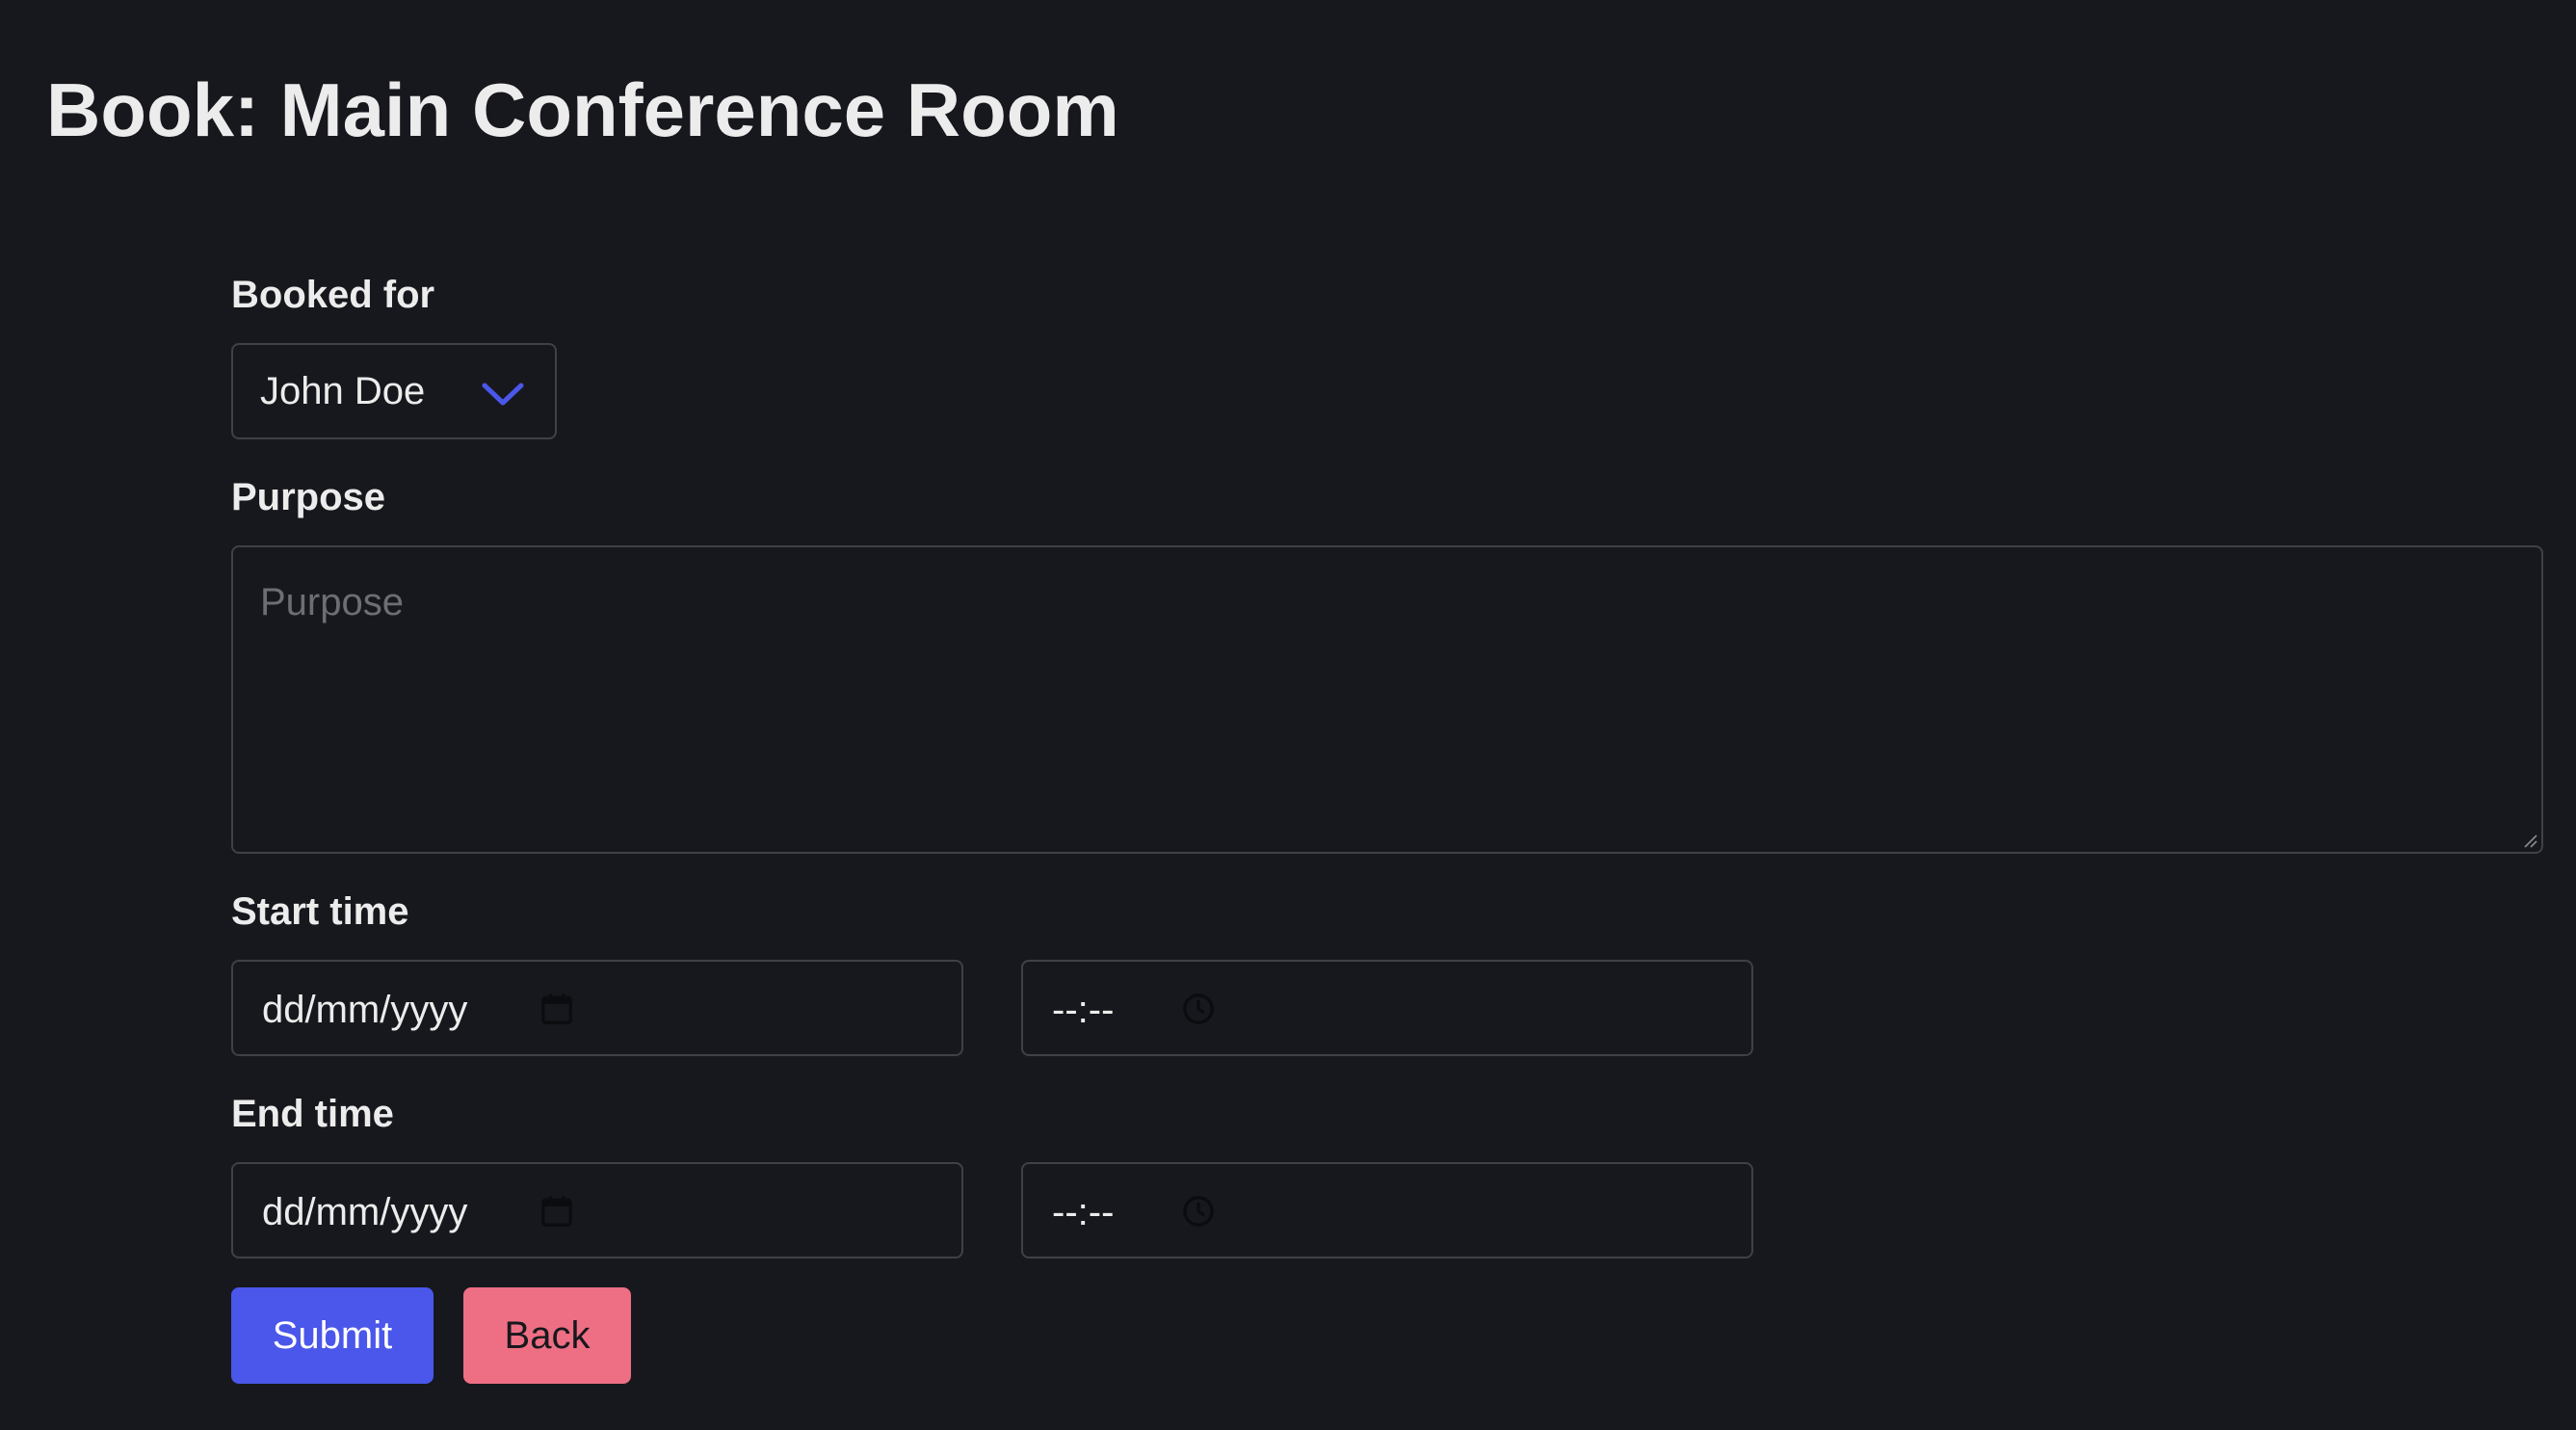 Image resolution: width=2576 pixels, height=1430 pixels. Describe the element at coordinates (503, 394) in the screenshot. I see `chevron-down-icon` at that location.